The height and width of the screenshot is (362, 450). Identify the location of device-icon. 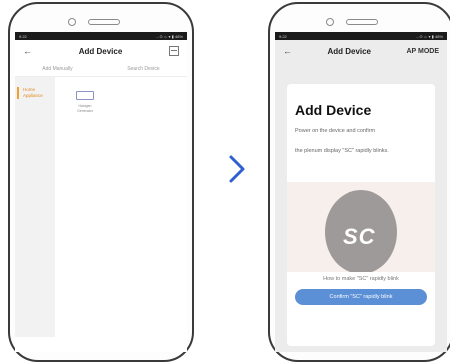
(85, 95).